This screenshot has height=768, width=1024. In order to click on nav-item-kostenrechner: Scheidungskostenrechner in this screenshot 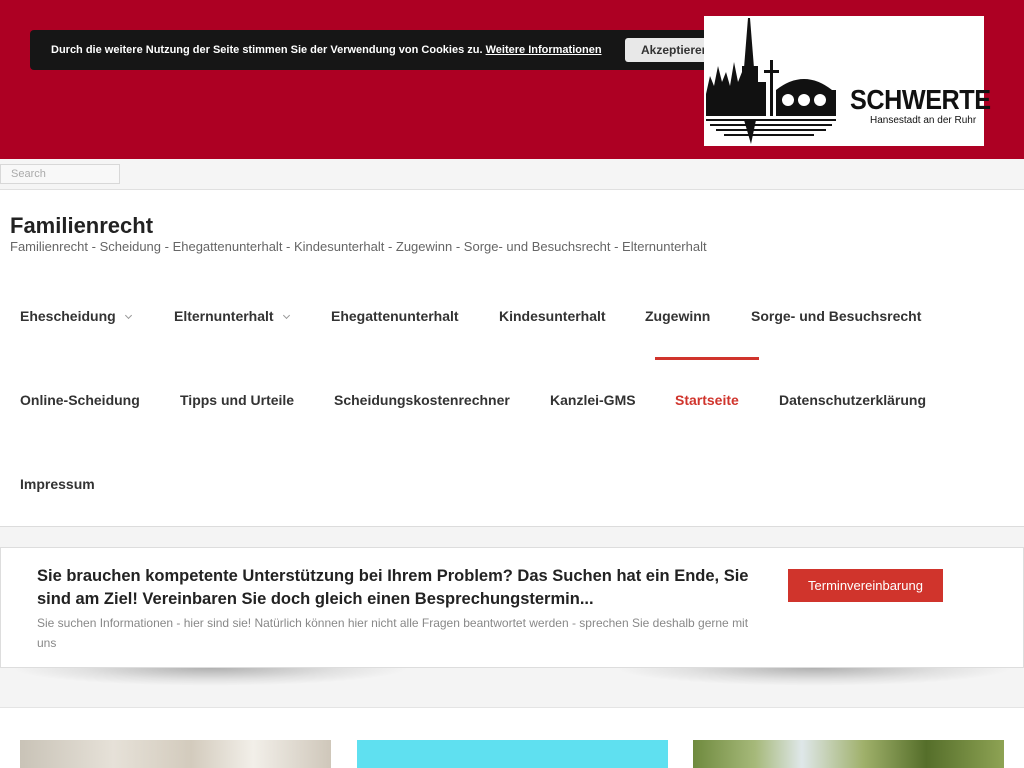, I will do `click(422, 400)`.